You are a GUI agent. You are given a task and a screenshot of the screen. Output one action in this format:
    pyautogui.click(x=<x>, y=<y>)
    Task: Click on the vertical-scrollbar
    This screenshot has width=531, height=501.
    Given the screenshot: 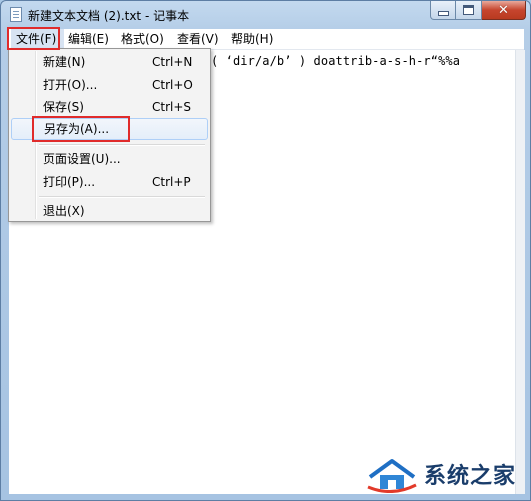 What is the action you would take?
    pyautogui.click(x=520, y=272)
    